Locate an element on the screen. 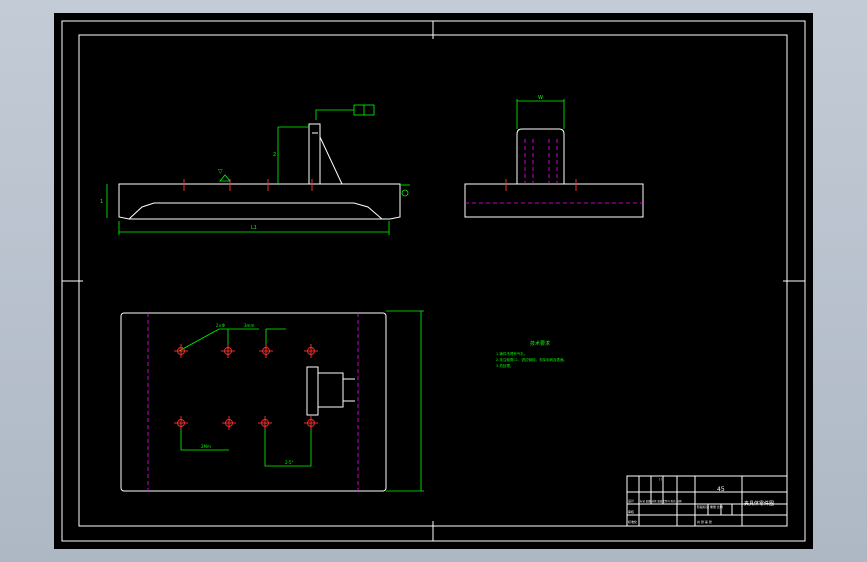 The image size is (867, 562). plan-view: 2×Φ 3mm 2Mm 2-5° is located at coordinates (272, 401).